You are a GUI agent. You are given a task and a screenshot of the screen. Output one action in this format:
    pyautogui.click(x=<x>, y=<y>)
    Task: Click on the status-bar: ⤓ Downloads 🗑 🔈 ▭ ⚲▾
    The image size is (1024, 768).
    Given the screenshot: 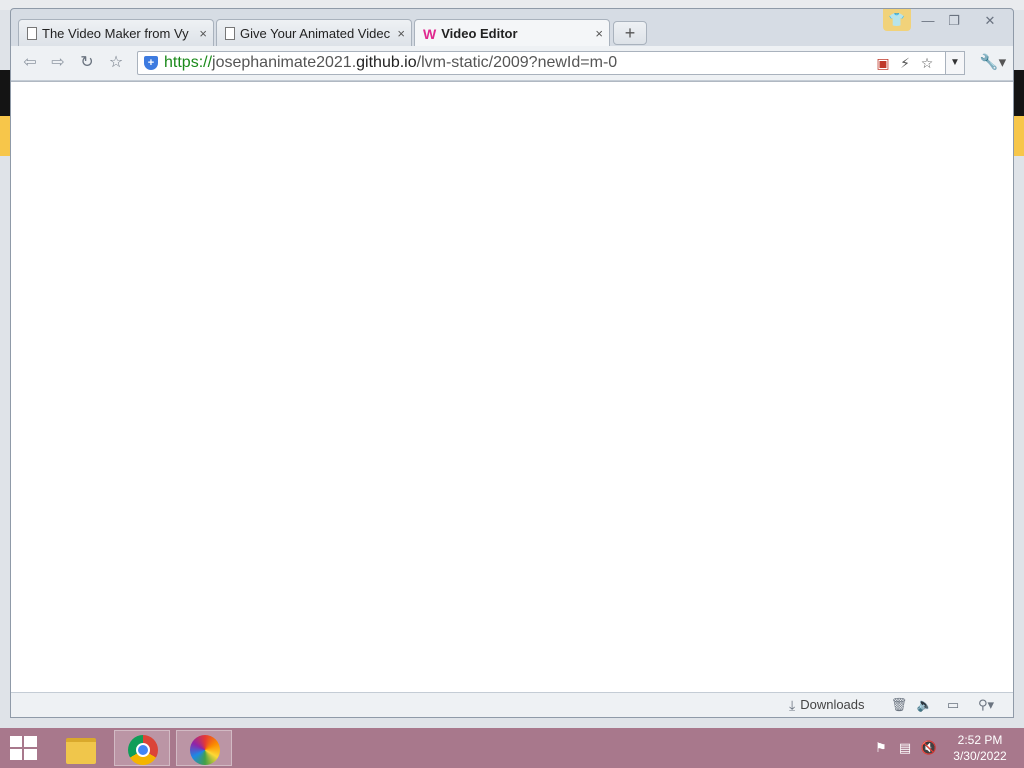 What is the action you would take?
    pyautogui.click(x=512, y=704)
    